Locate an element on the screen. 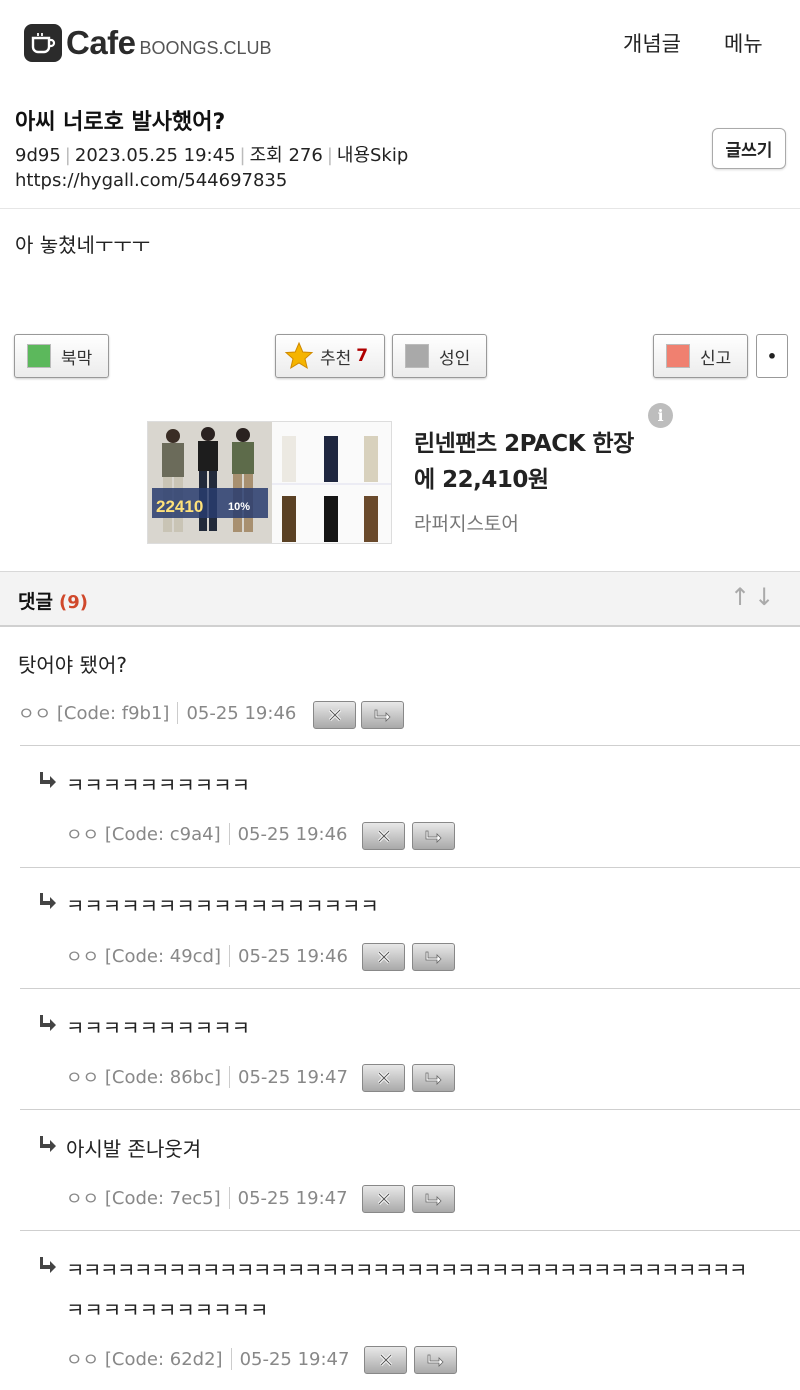 The width and height of the screenshot is (800, 1390). post-title: 아씨 너로호 발사했어? is located at coordinates (120, 122).